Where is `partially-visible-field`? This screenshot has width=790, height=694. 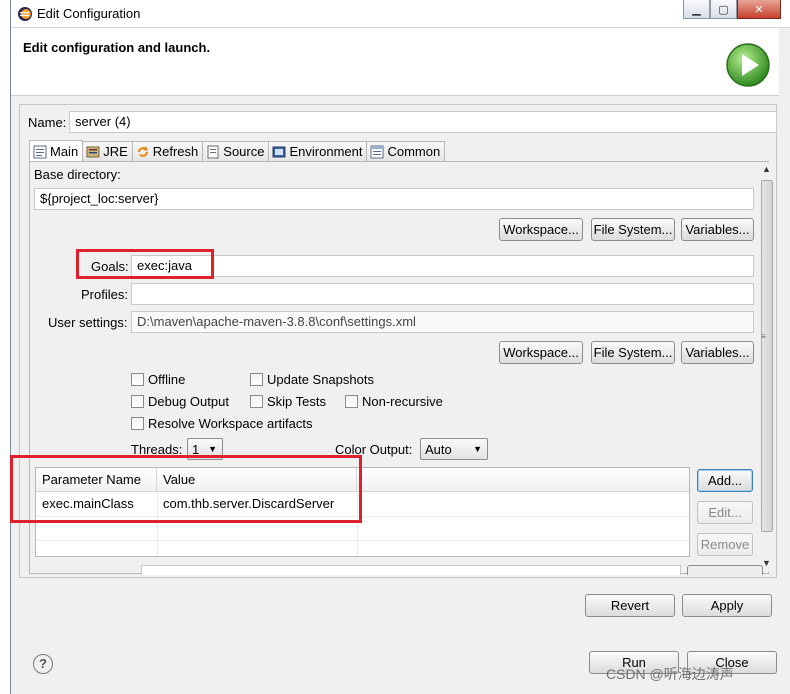 partially-visible-field is located at coordinates (411, 570).